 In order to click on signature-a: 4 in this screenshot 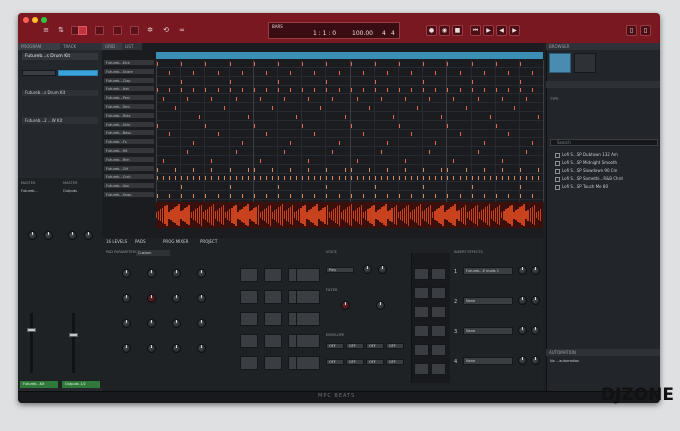, I will do `click(384, 33)`.